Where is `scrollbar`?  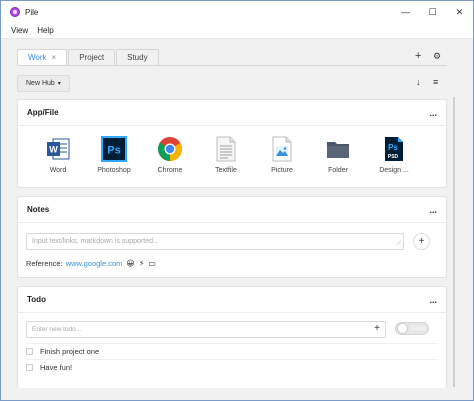 scrollbar is located at coordinates (454, 242).